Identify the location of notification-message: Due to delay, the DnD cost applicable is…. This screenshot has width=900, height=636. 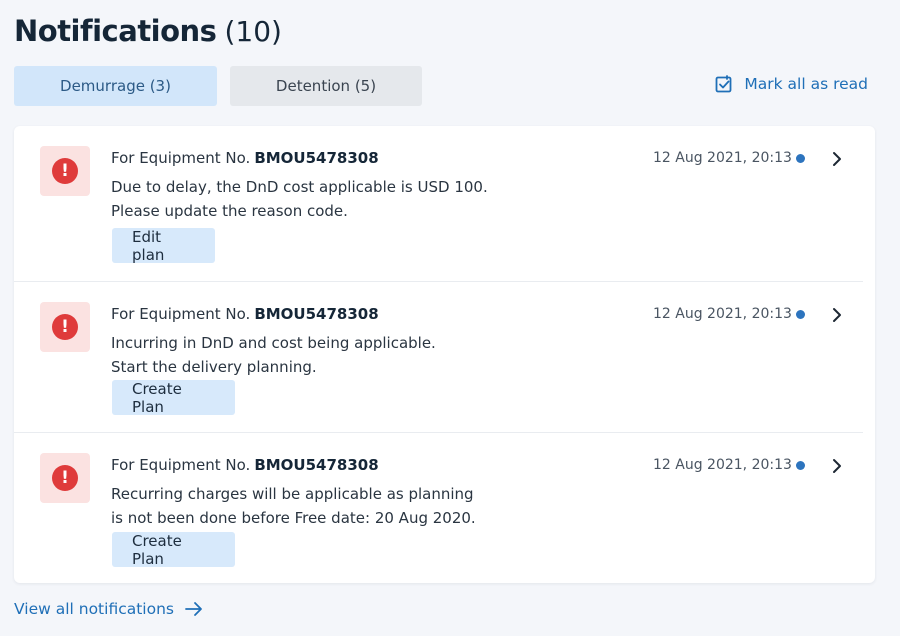
(299, 199).